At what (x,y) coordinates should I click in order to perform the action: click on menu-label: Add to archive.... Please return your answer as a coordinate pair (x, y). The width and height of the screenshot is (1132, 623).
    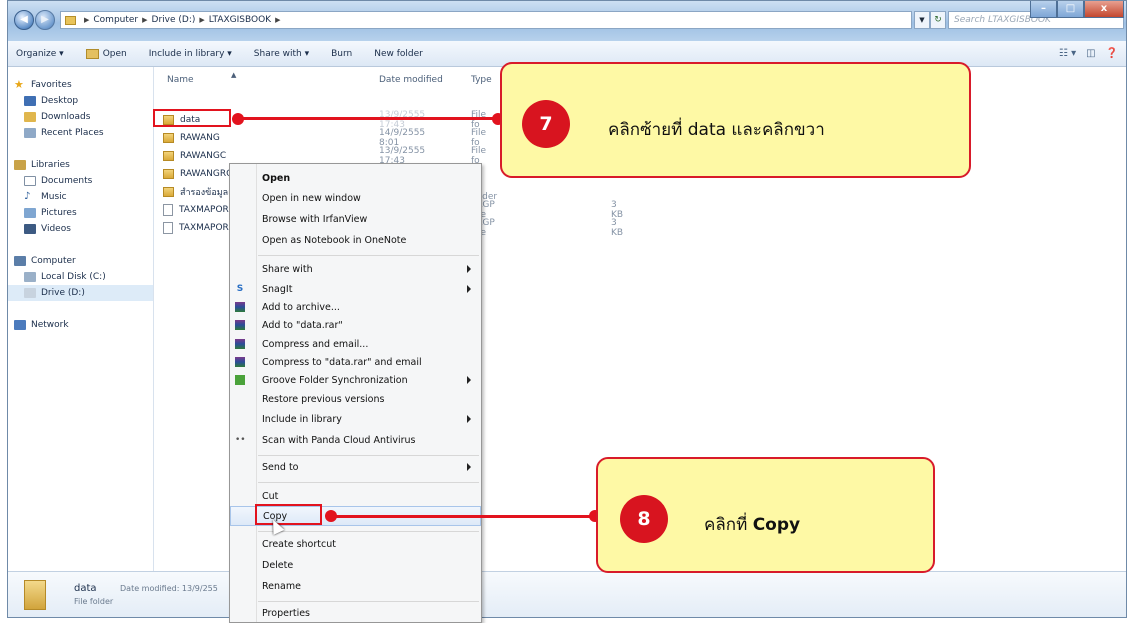
    Looking at the image, I should click on (301, 307).